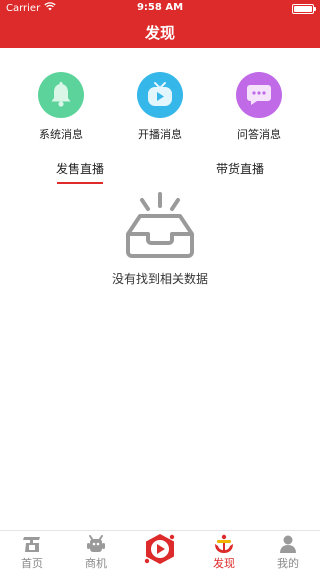 This screenshot has height=569, width=320. What do you see at coordinates (80, 168) in the screenshot?
I see `tab-presale-live: 发售直播` at bounding box center [80, 168].